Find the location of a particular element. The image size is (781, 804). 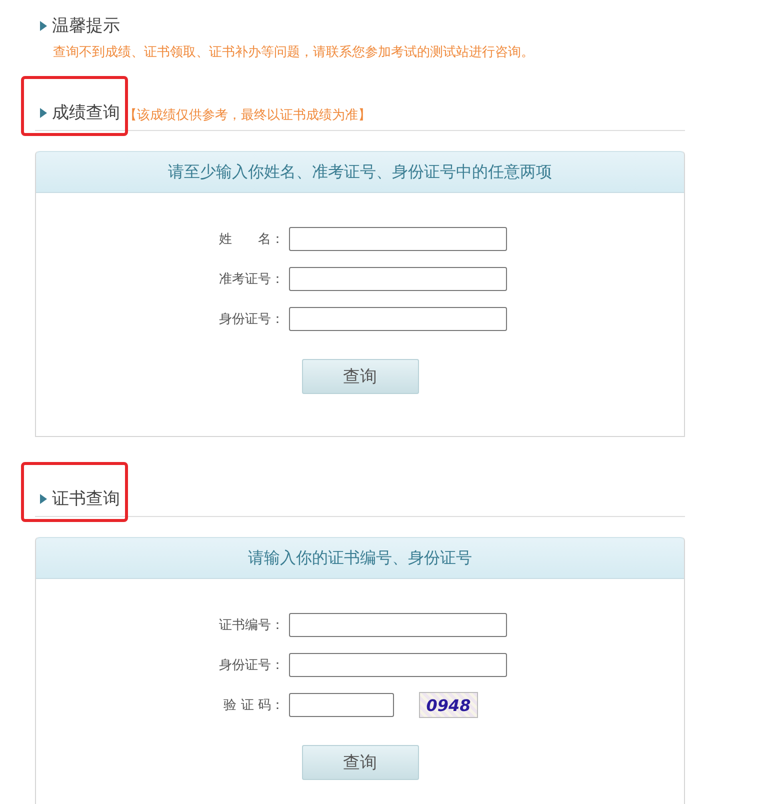

field-label: 证书编号： is located at coordinates (251, 625).